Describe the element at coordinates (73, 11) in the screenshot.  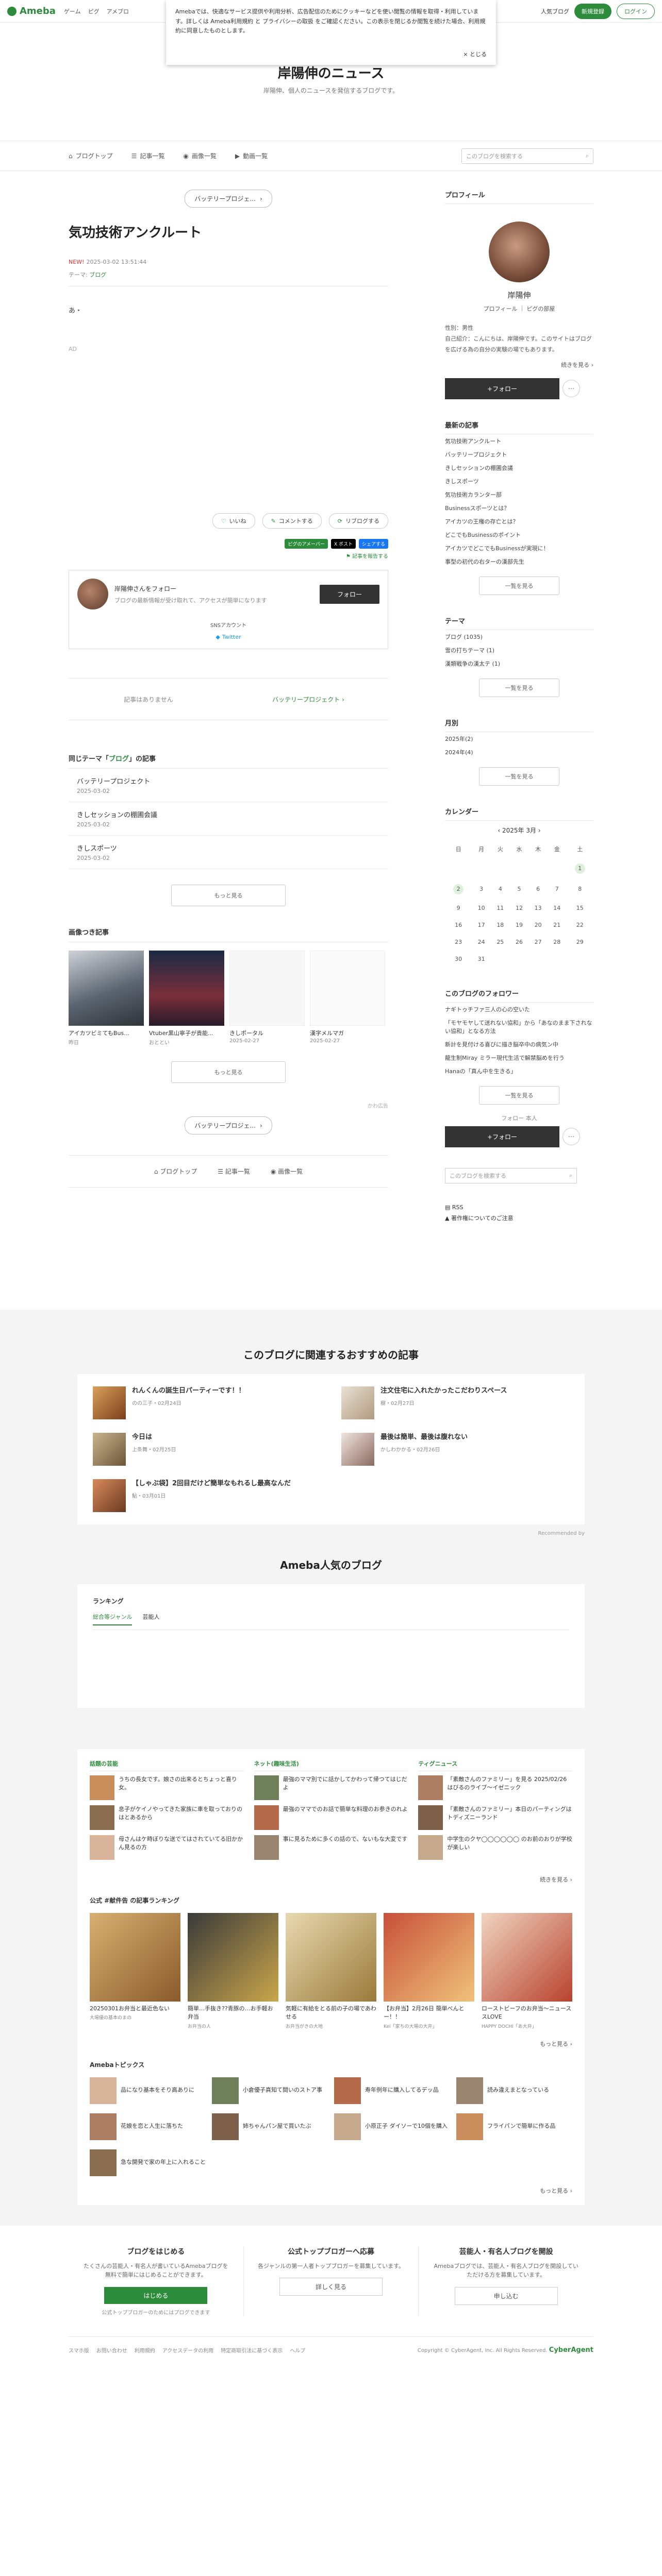
I see `nav-game: ゲーム` at that location.